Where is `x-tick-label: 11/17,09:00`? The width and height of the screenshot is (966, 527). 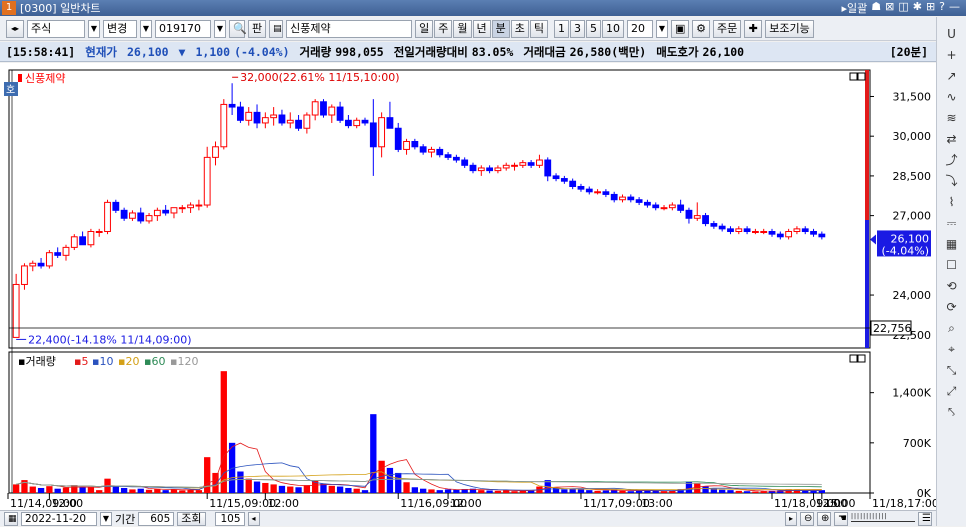 x-tick-label: 11/17,09:00 is located at coordinates (616, 503).